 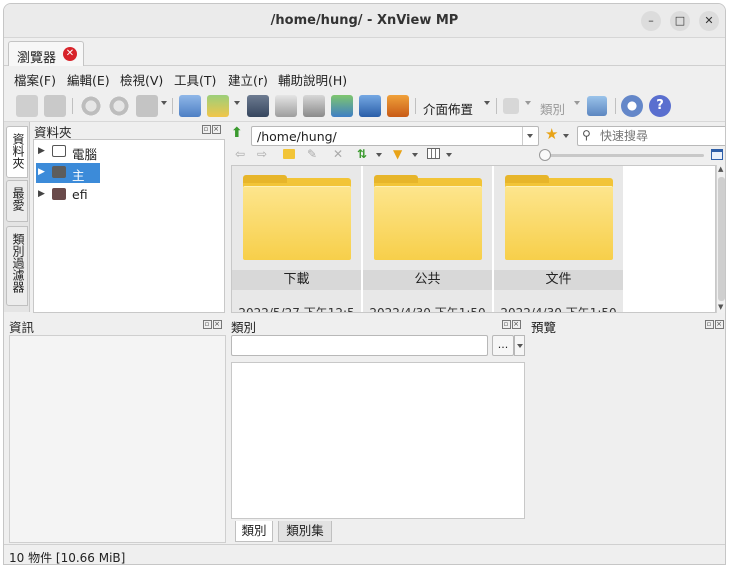 I want to click on rename-icon: ✎, so click(x=312, y=154).